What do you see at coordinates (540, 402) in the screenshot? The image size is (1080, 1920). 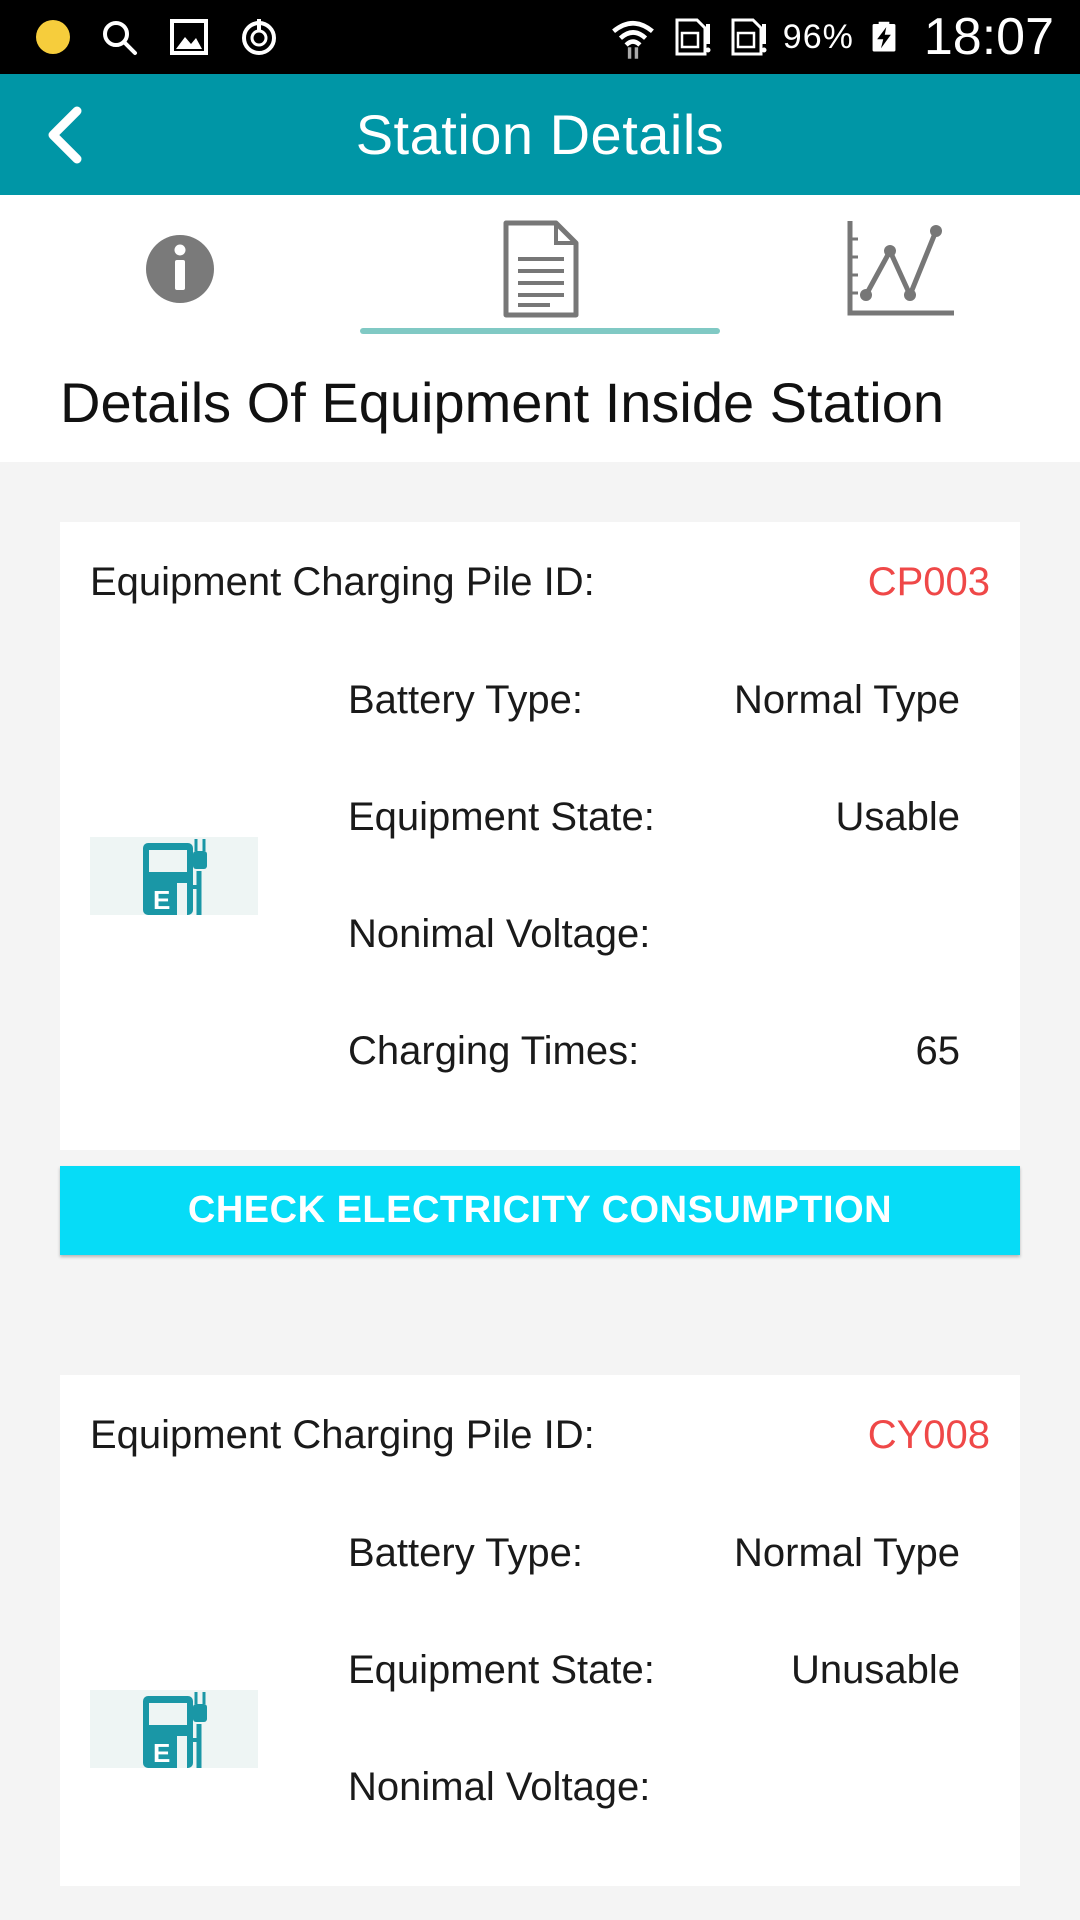 I see `section-title: Details Of Equipment Inside Station` at bounding box center [540, 402].